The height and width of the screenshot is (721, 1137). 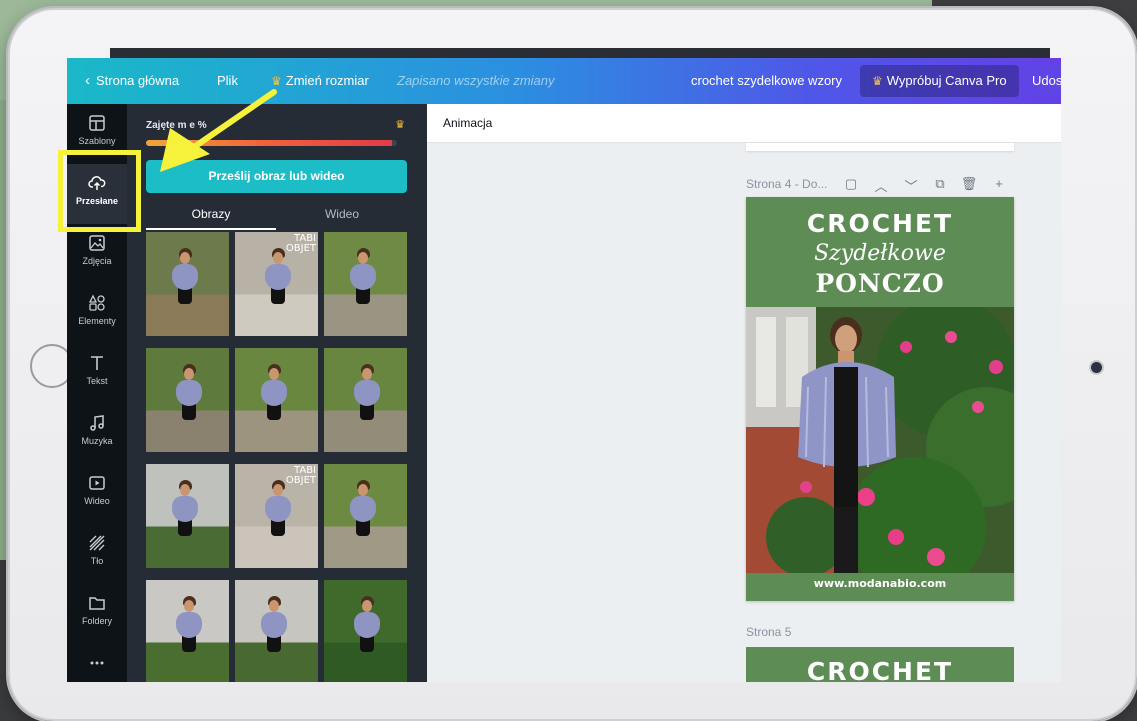 What do you see at coordinates (851, 184) in the screenshot?
I see `note-icon: ▢` at bounding box center [851, 184].